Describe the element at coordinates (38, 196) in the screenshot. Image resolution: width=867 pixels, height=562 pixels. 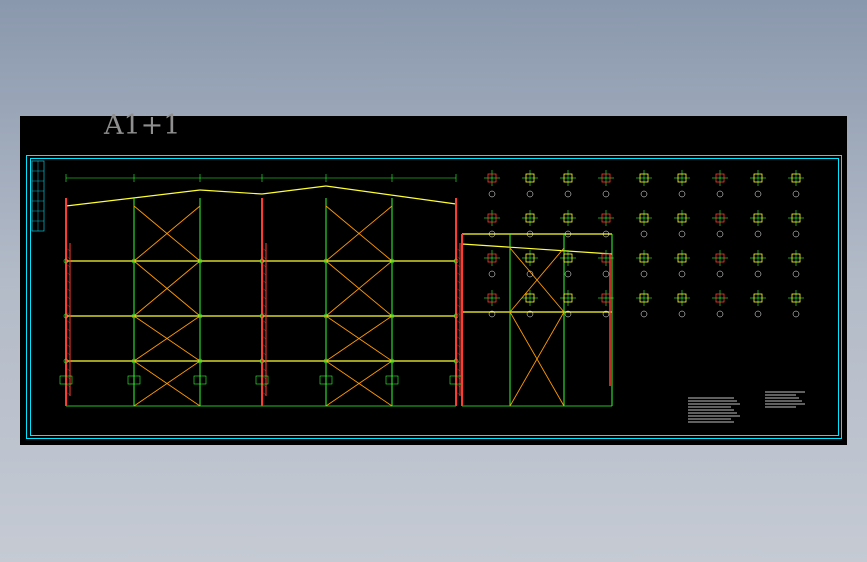
I see `binding-strip-lines` at that location.